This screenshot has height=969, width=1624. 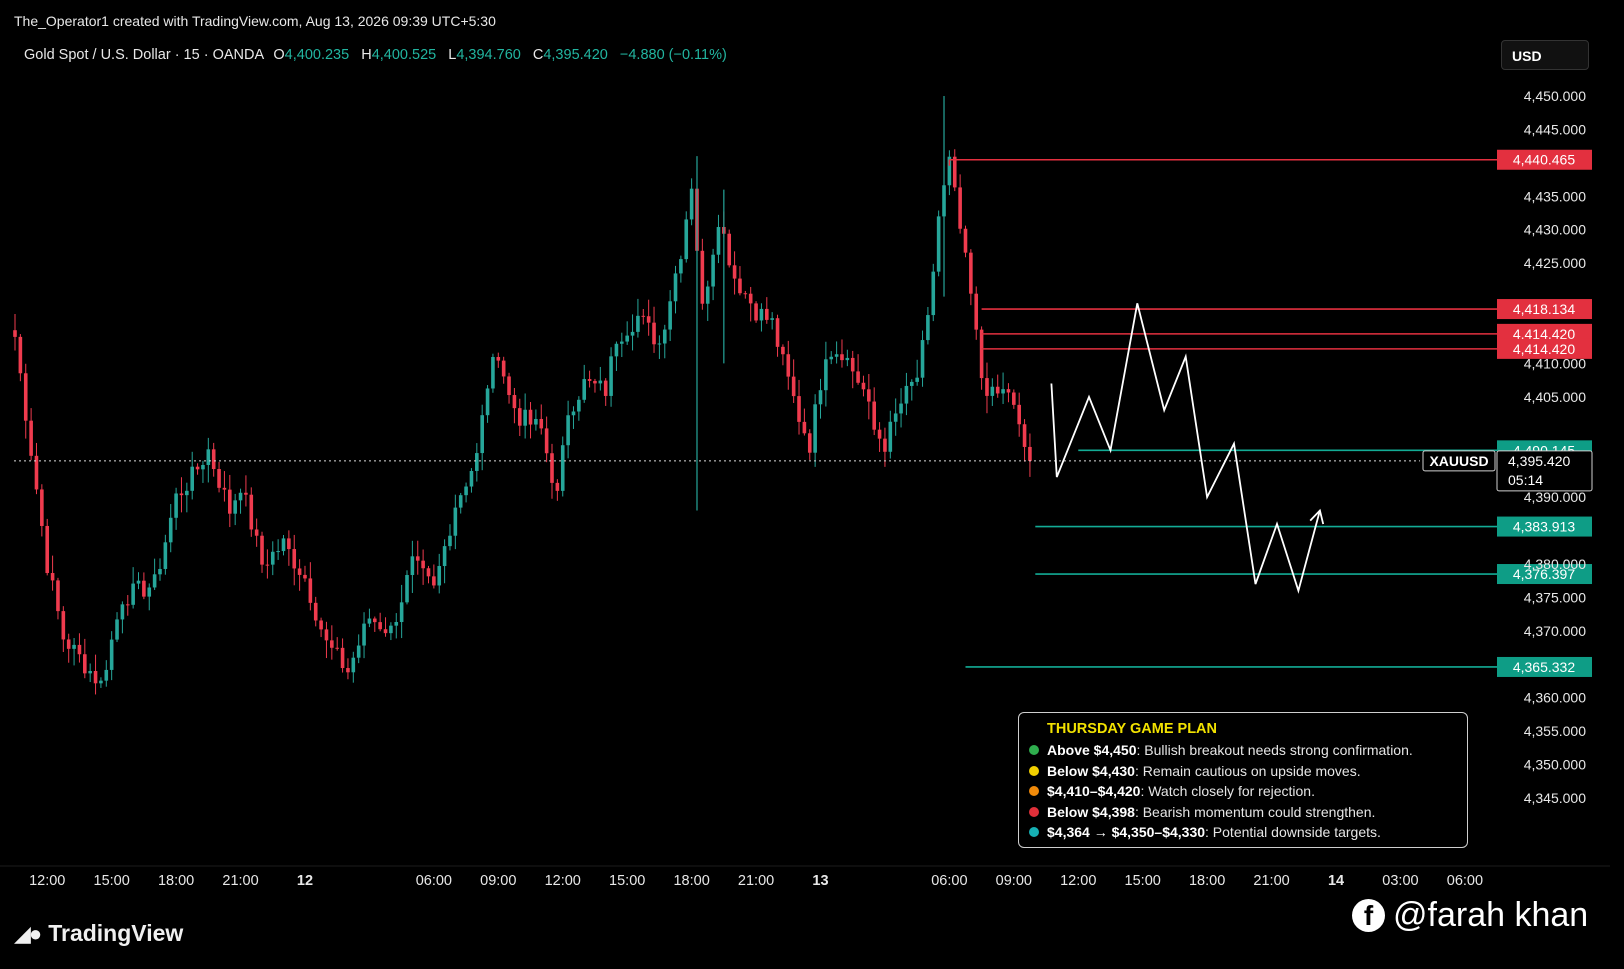 I want to click on price-tick-label: 4,445.000, so click(x=1555, y=129).